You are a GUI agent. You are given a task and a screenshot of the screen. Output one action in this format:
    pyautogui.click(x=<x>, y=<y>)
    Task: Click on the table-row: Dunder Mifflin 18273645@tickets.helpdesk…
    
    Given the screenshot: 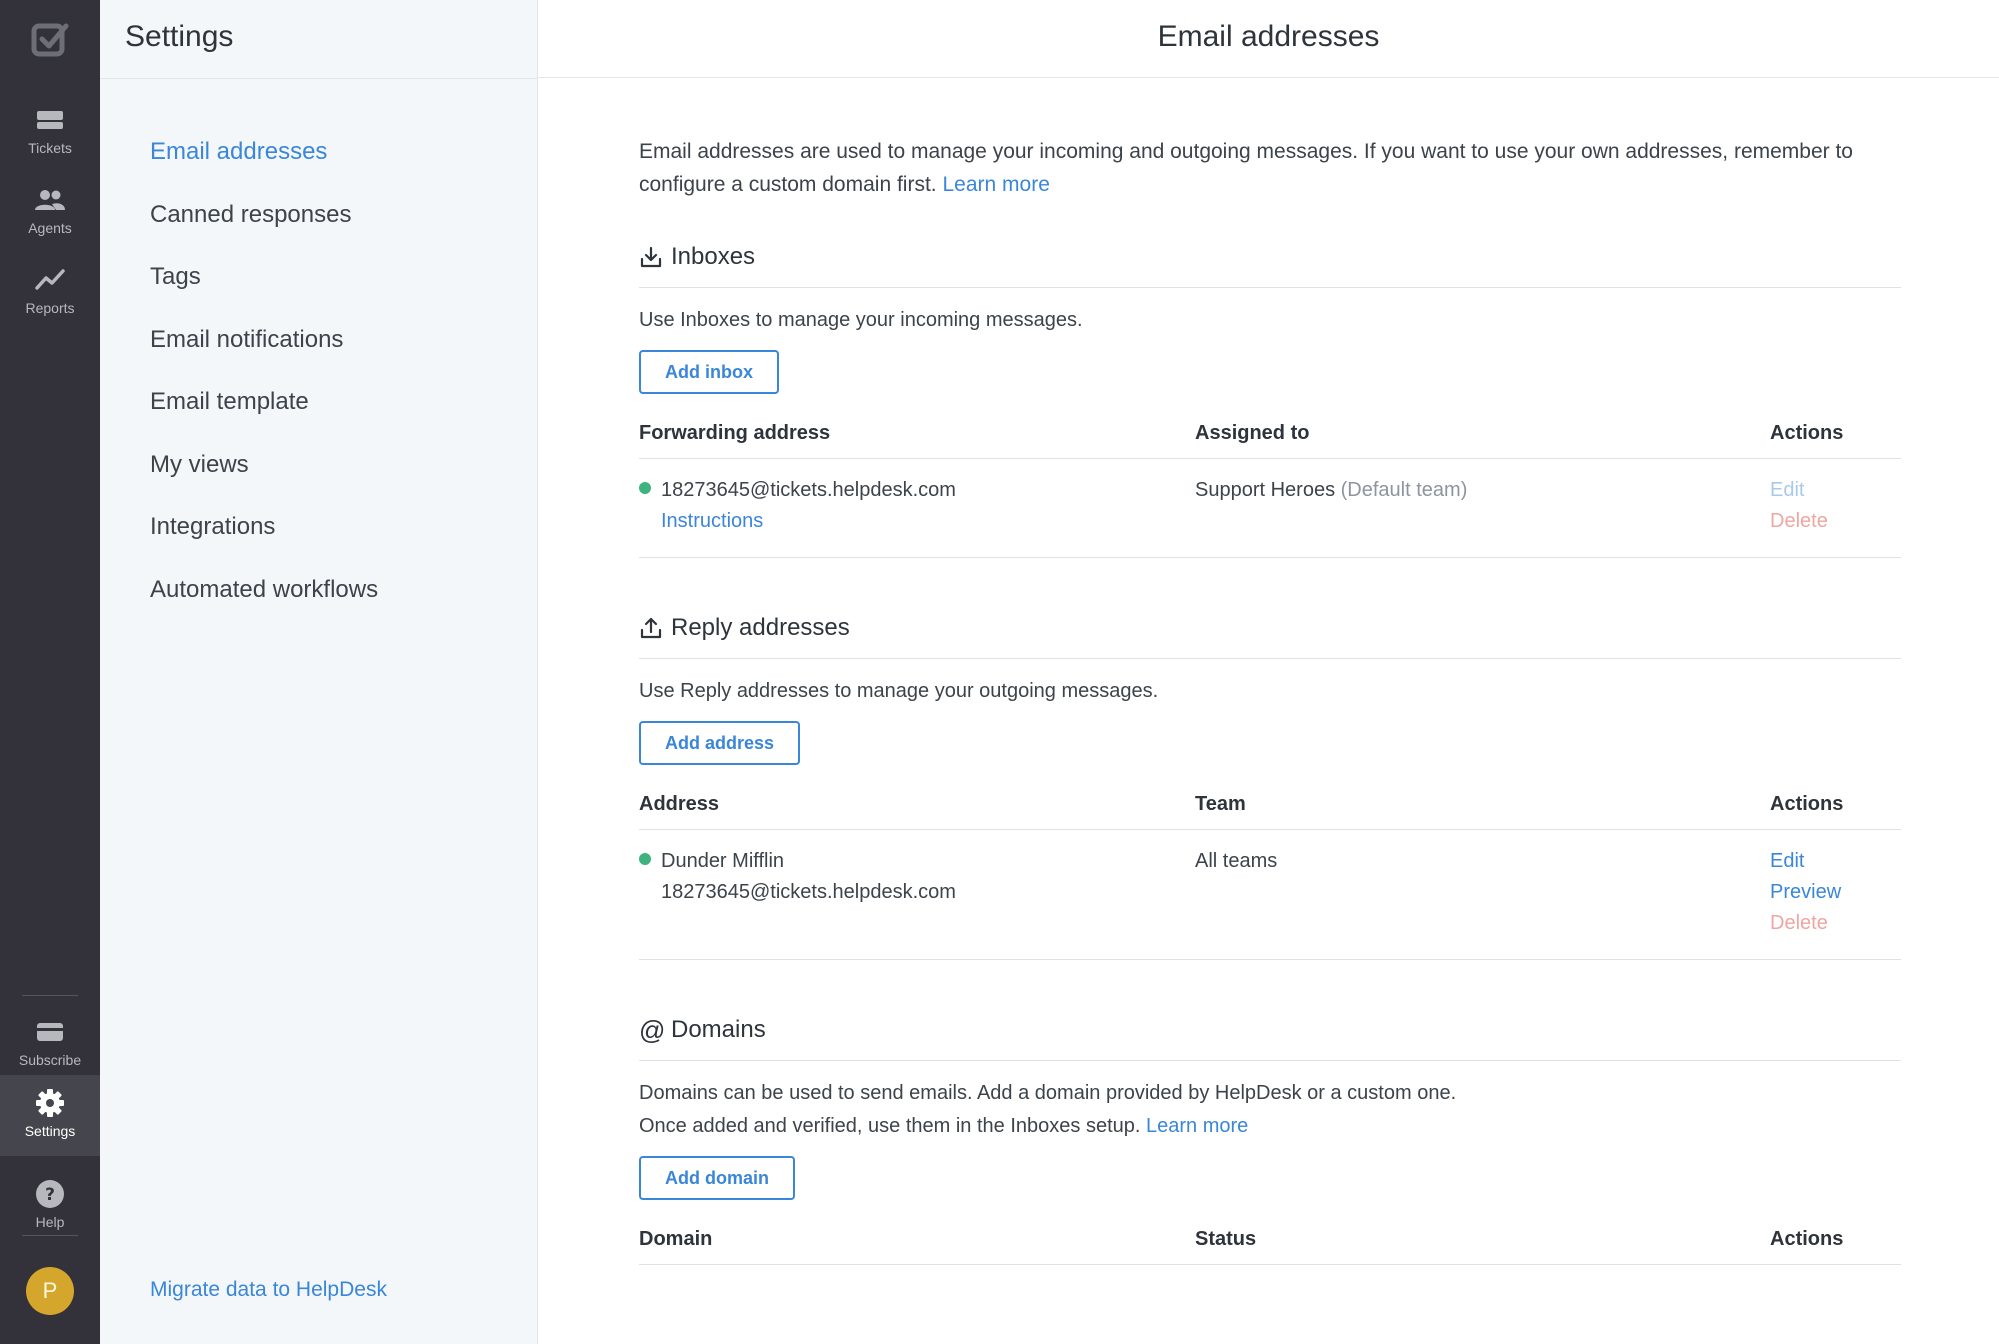 What is the action you would take?
    pyautogui.click(x=1270, y=895)
    